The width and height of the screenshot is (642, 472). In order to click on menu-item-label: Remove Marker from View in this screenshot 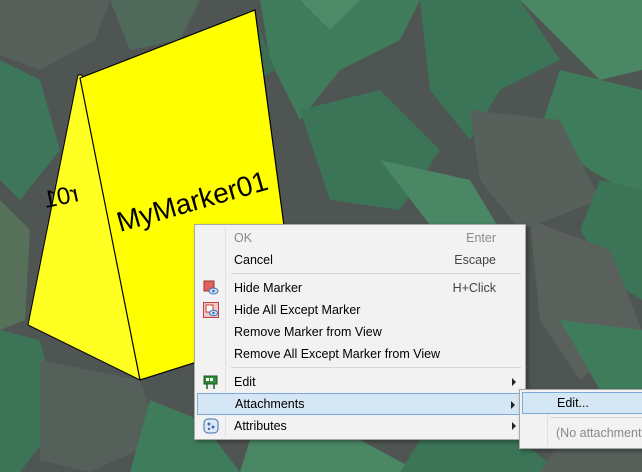, I will do `click(308, 332)`.